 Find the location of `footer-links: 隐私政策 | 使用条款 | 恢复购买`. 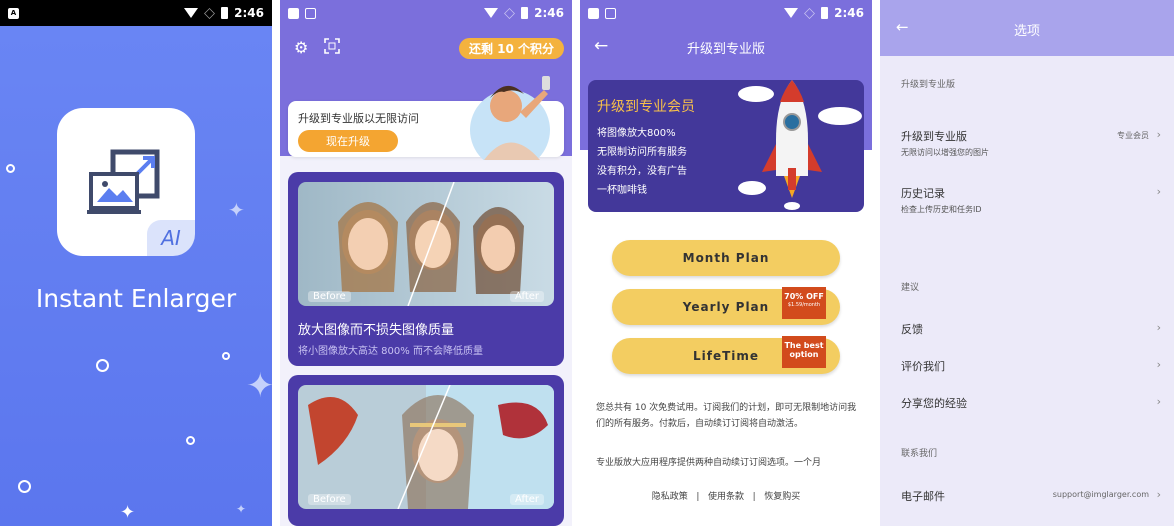

footer-links: 隐私政策 | 使用条款 | 恢复购买 is located at coordinates (726, 495).